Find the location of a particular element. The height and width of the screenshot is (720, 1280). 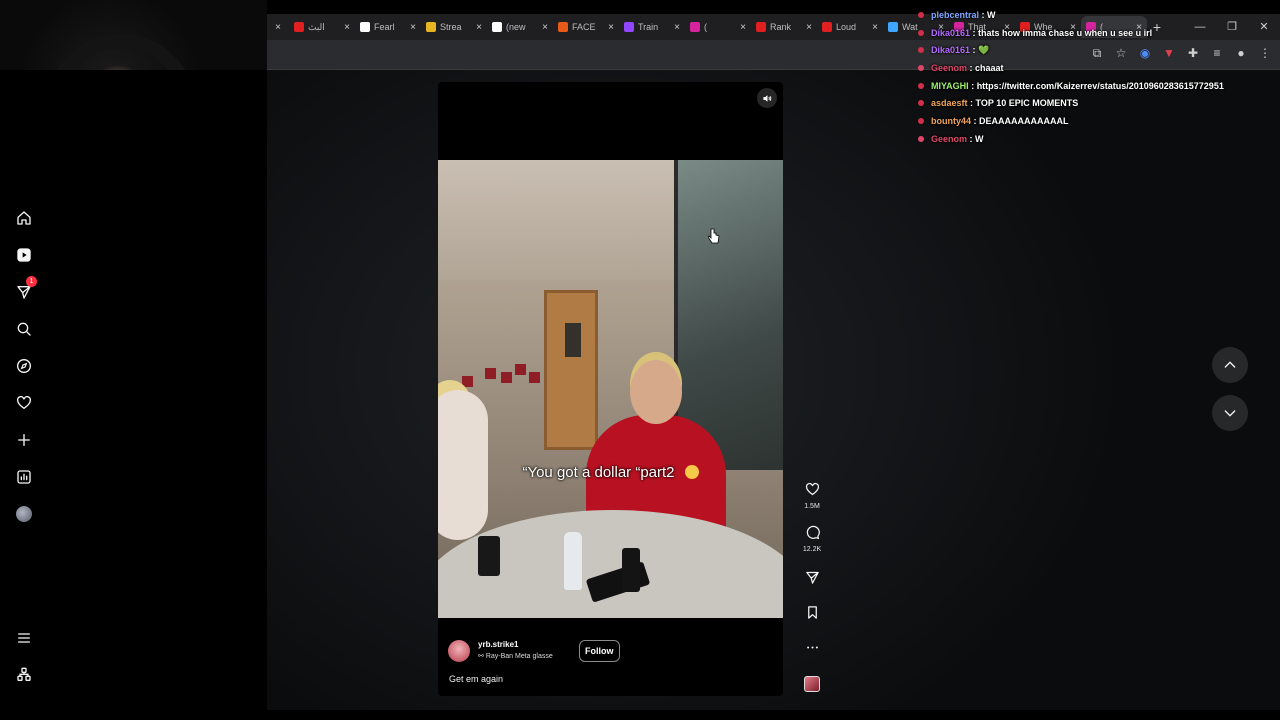

chat-message-text: 💚 is located at coordinates (984, 49).